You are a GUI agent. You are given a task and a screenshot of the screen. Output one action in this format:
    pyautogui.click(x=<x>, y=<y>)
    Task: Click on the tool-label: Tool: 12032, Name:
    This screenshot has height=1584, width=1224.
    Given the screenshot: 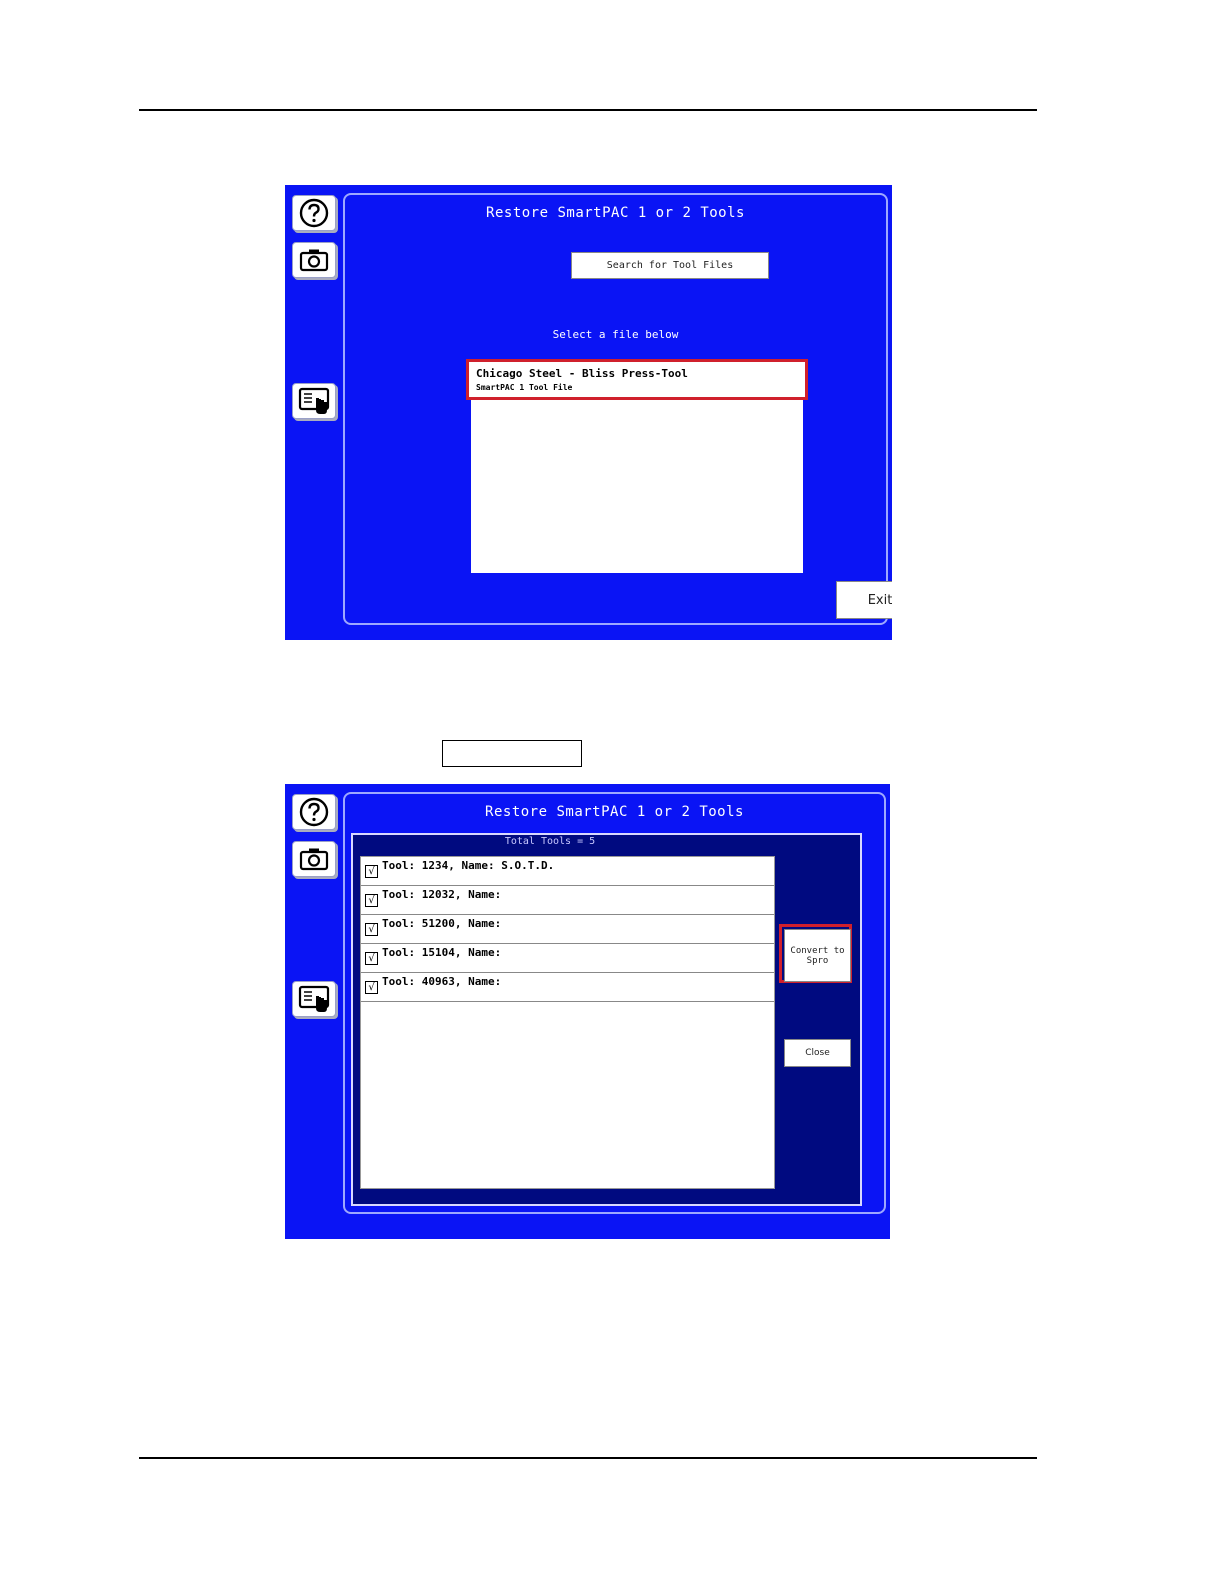 What is the action you would take?
    pyautogui.click(x=442, y=894)
    